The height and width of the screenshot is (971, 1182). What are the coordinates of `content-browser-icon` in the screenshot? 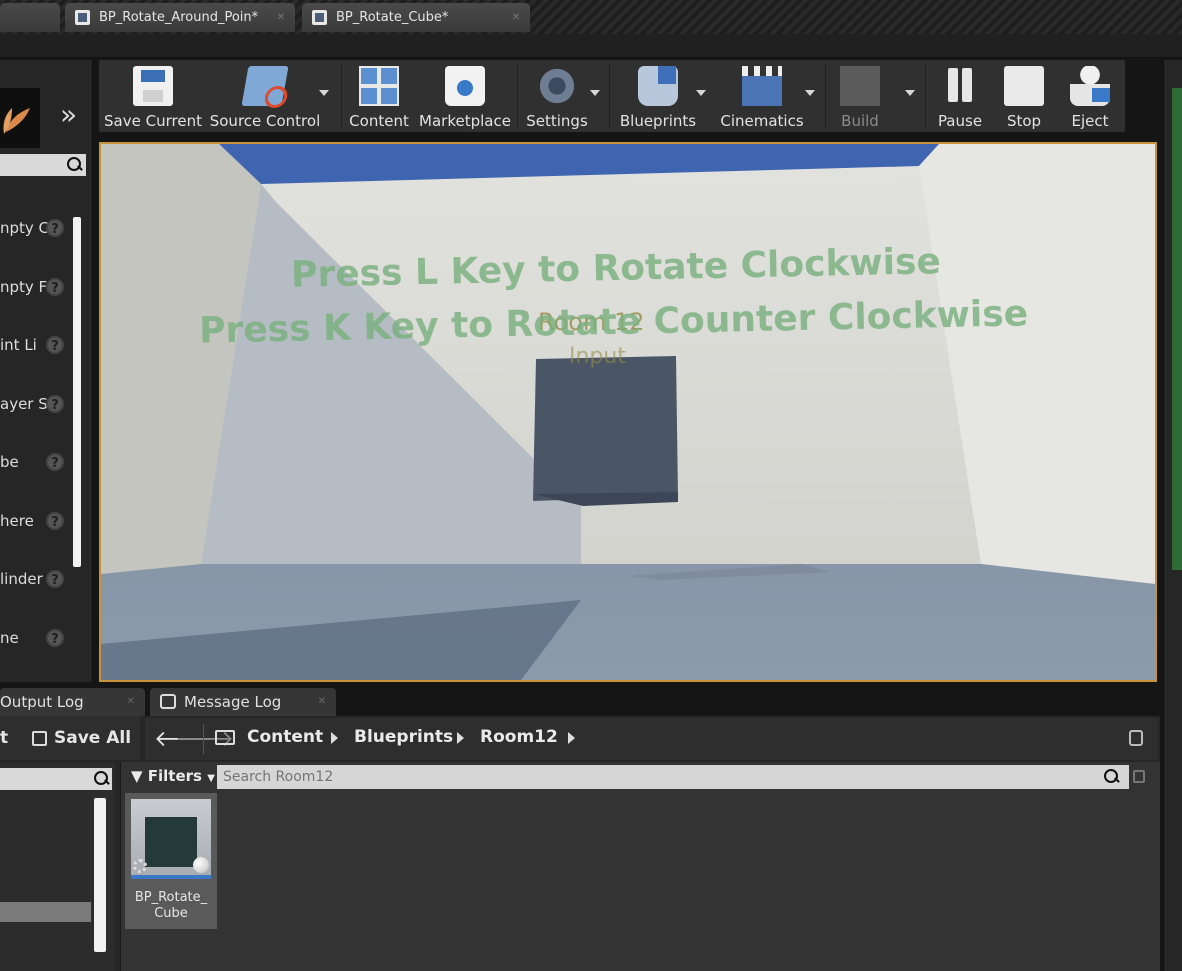 It's located at (379, 86).